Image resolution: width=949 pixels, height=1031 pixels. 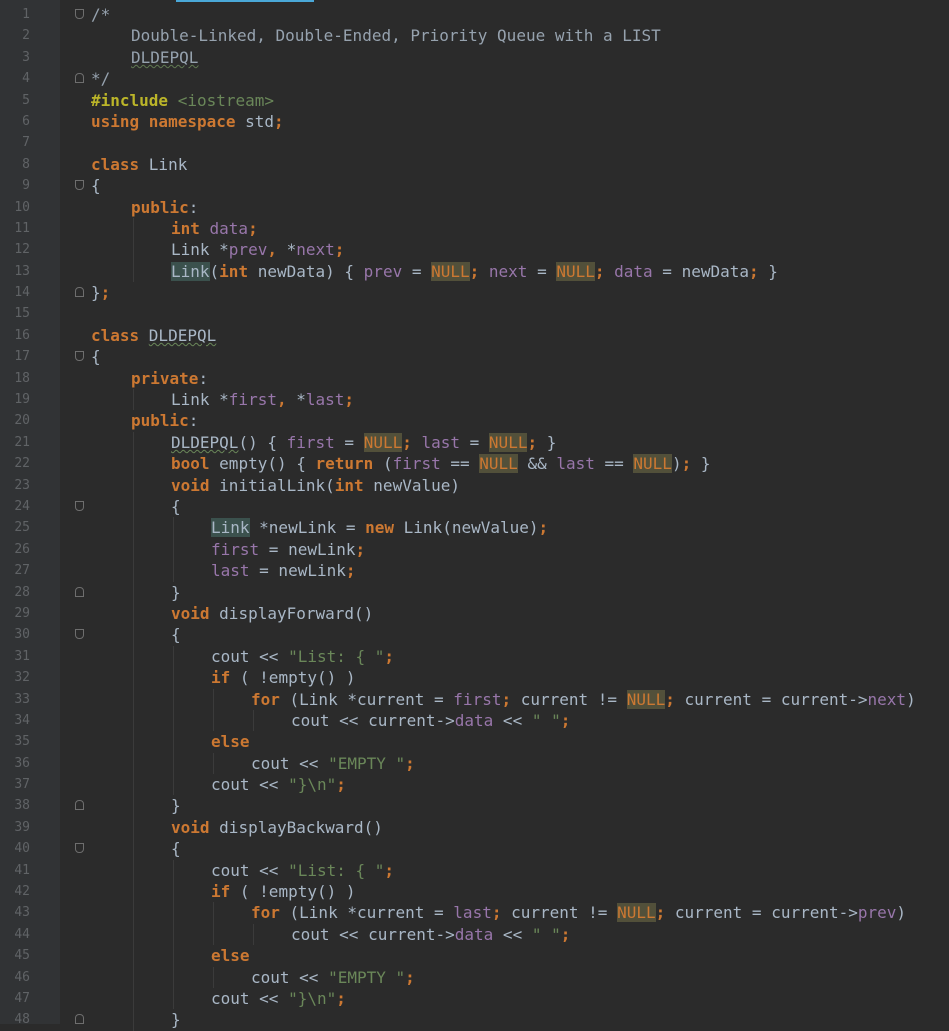 What do you see at coordinates (474, 613) in the screenshot?
I see `code-line: 29 void displayForward()` at bounding box center [474, 613].